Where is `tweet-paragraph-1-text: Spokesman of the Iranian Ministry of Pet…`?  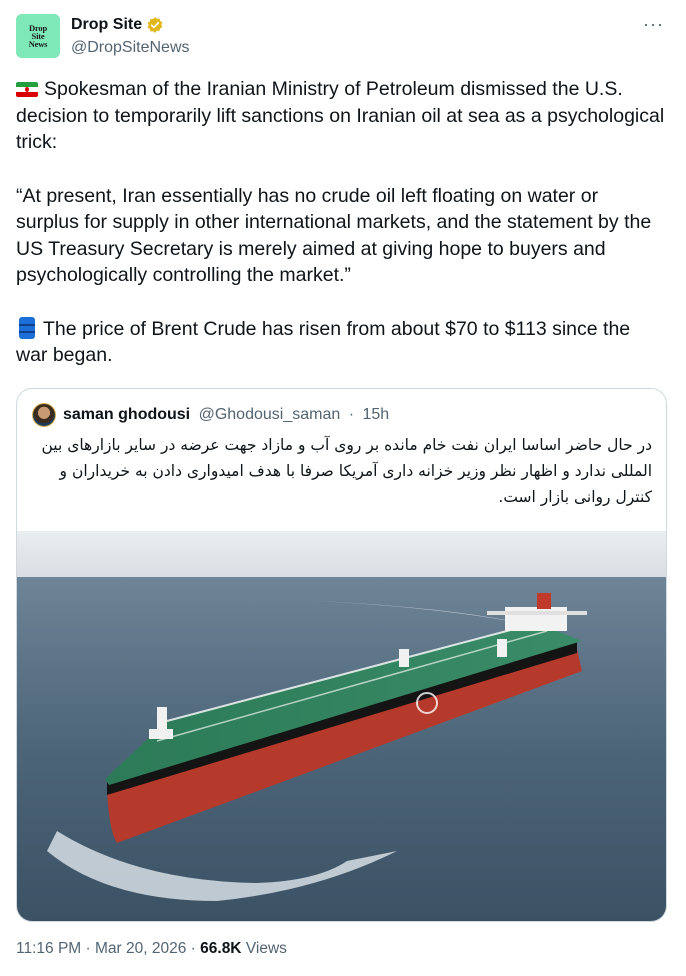 tweet-paragraph-1-text: Spokesman of the Iranian Ministry of Pet… is located at coordinates (340, 115).